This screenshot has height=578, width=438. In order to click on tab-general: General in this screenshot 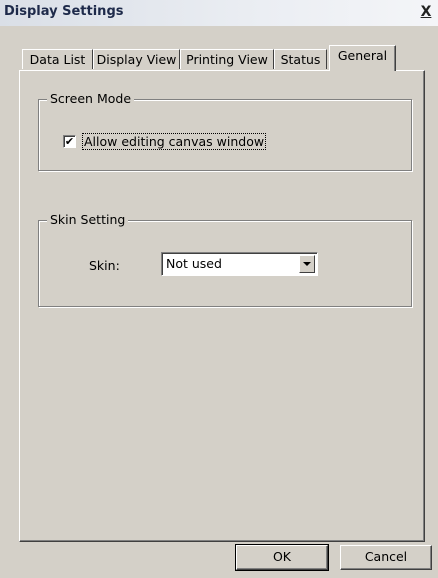, I will do `click(362, 58)`.